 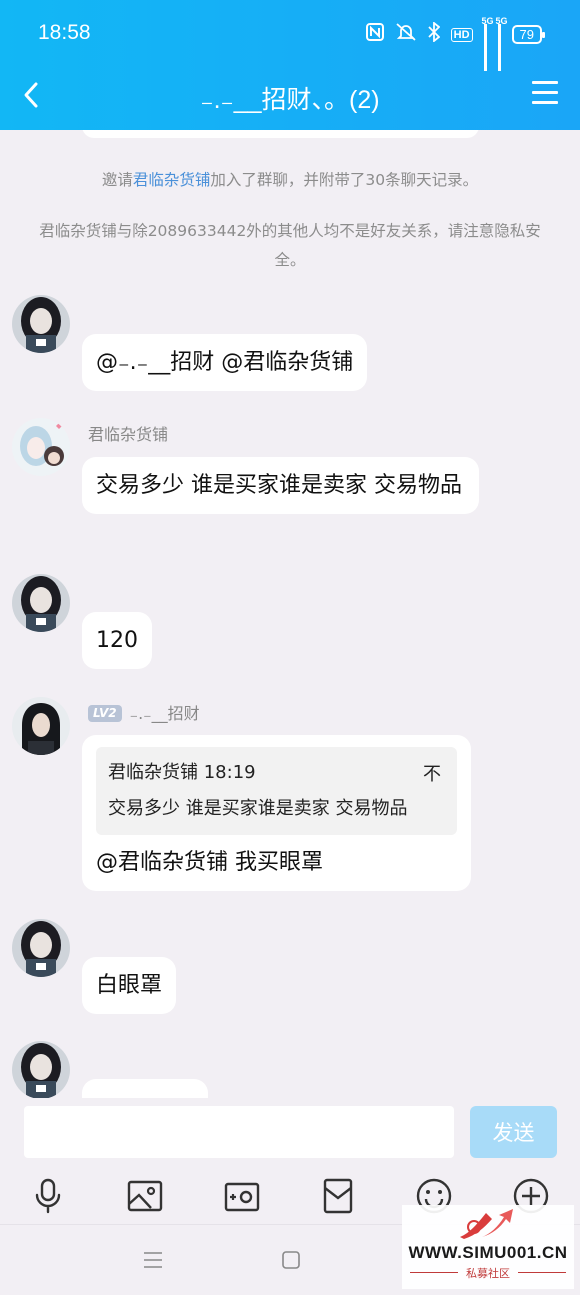 I want to click on signal-1-icon: 5G, so click(x=488, y=43).